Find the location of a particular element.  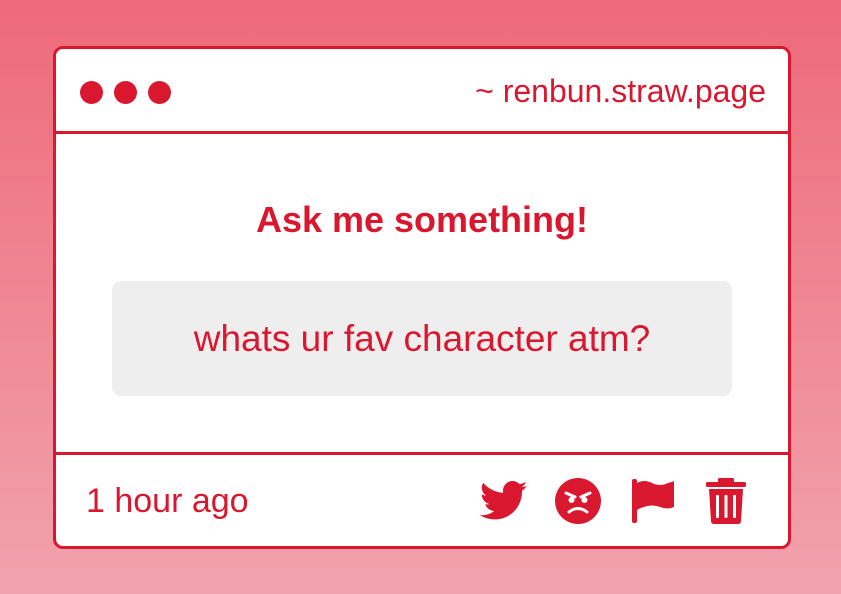

window-titlebar: ~ renbun.straw.page is located at coordinates (422, 91).